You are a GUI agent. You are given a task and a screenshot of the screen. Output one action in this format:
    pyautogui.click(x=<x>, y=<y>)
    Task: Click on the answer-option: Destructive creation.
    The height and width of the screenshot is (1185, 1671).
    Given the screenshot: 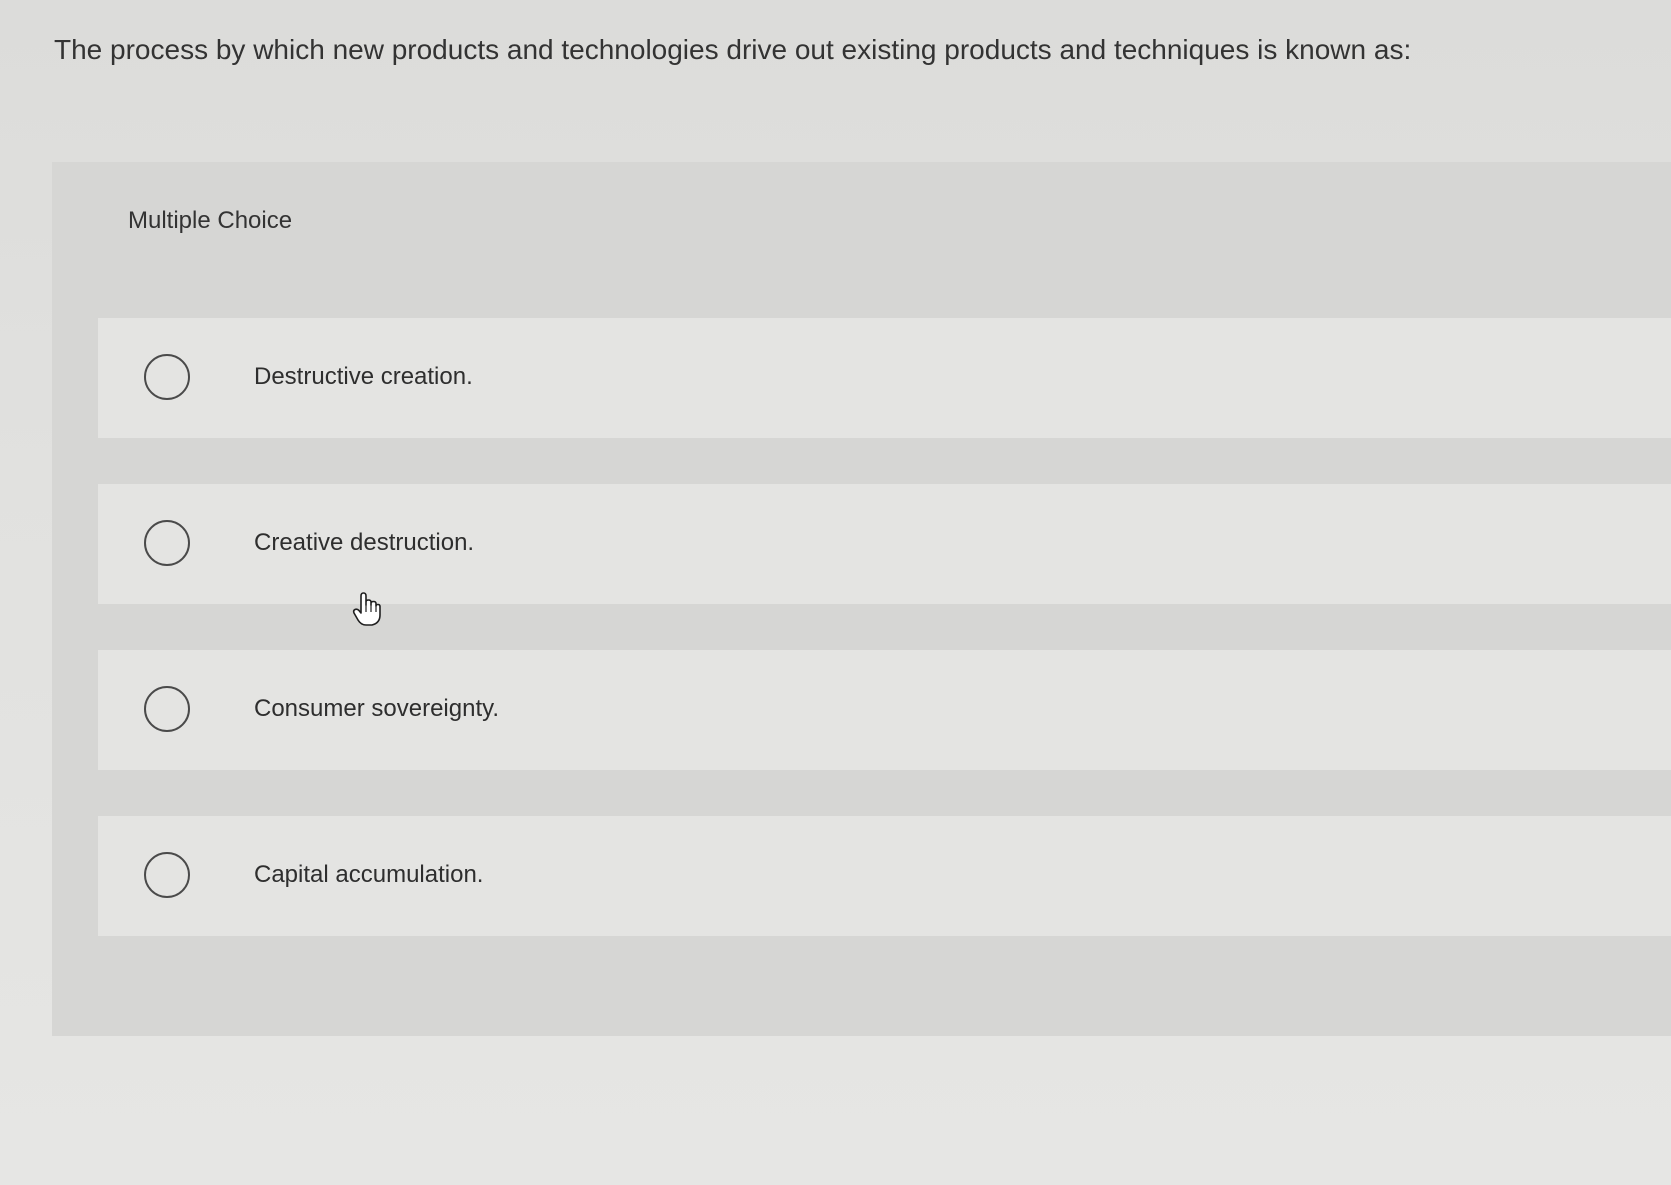 What is the action you would take?
    pyautogui.click(x=884, y=378)
    